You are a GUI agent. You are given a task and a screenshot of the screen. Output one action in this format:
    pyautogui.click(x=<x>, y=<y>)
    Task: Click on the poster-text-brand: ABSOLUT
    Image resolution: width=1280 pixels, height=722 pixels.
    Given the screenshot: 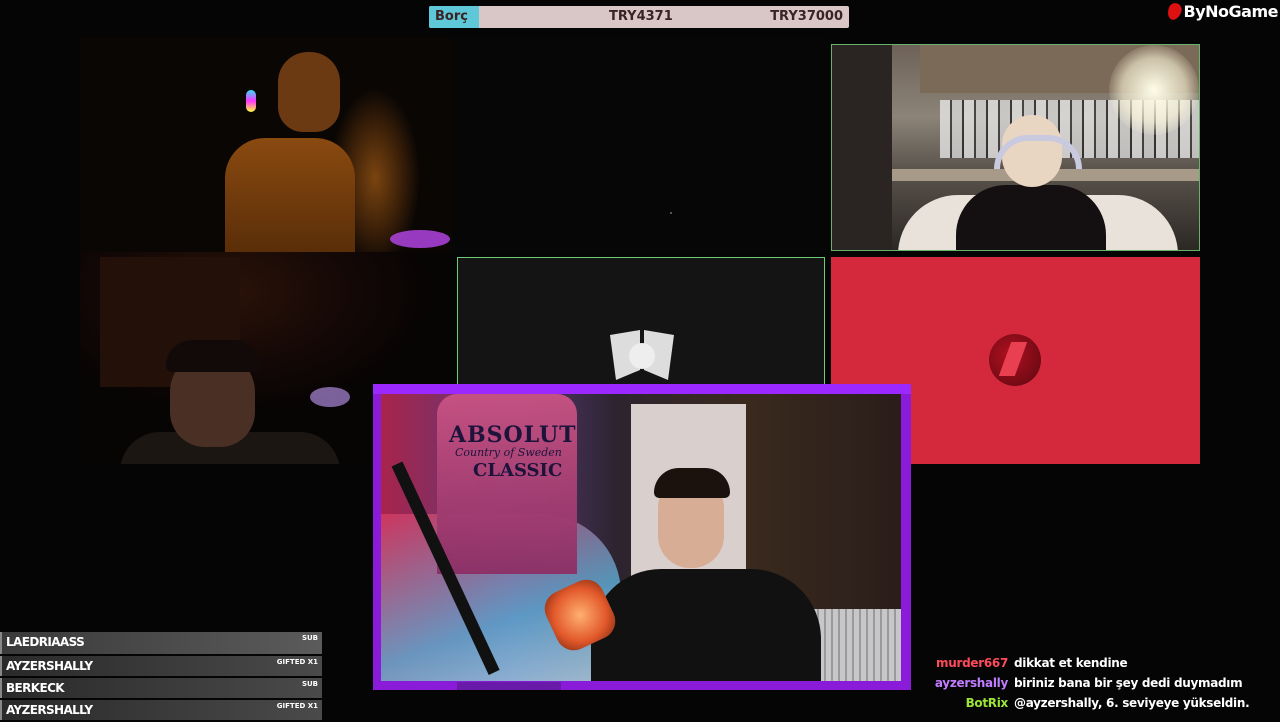 What is the action you would take?
    pyautogui.click(x=513, y=435)
    